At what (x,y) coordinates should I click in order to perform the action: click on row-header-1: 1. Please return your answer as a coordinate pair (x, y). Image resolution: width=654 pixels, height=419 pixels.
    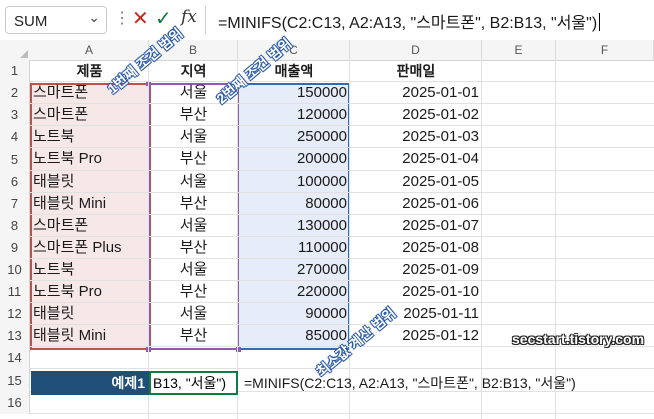
    Looking at the image, I should click on (15, 71).